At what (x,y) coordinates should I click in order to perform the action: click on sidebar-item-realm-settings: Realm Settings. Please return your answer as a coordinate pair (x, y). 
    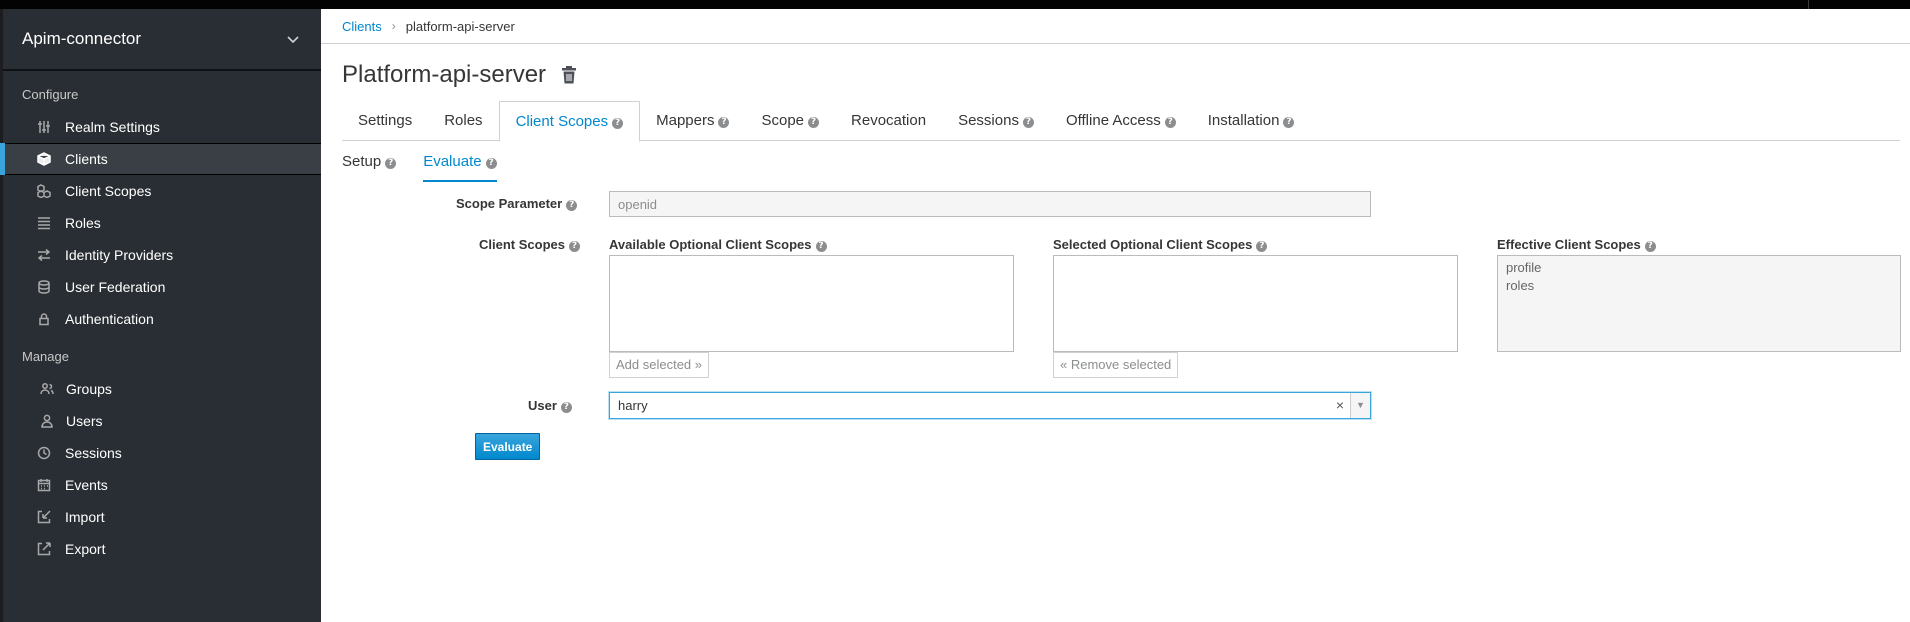
    Looking at the image, I should click on (162, 127).